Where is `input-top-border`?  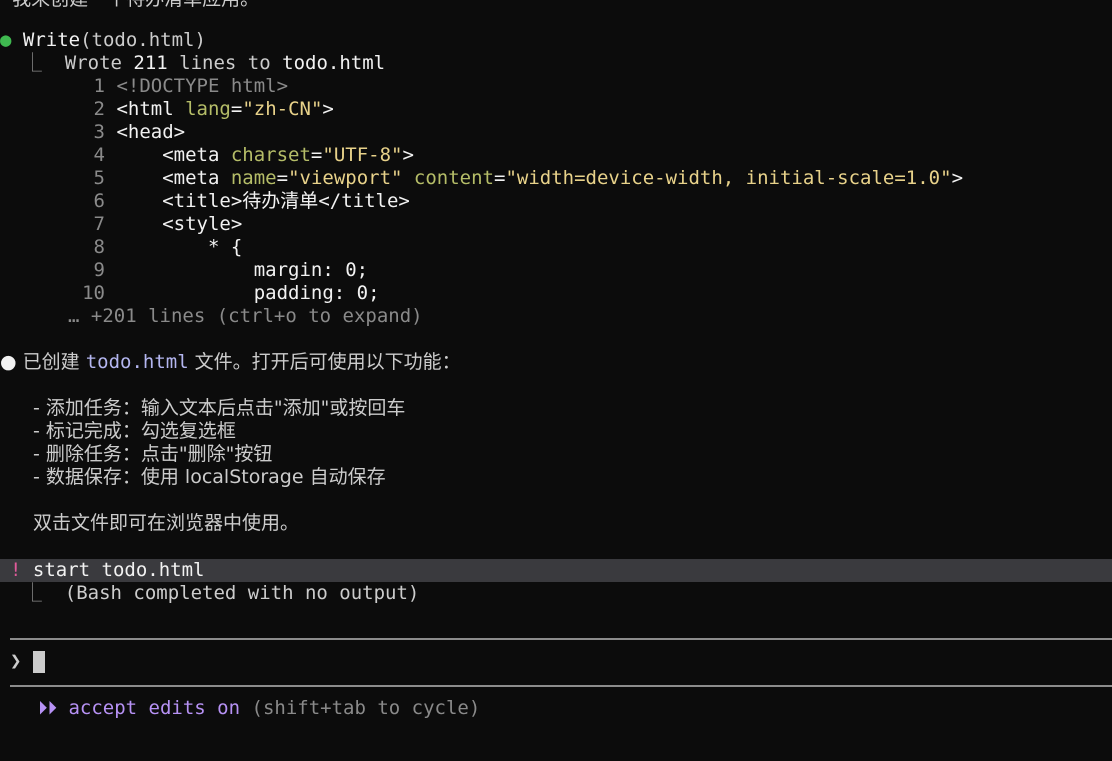
input-top-border is located at coordinates (561, 639).